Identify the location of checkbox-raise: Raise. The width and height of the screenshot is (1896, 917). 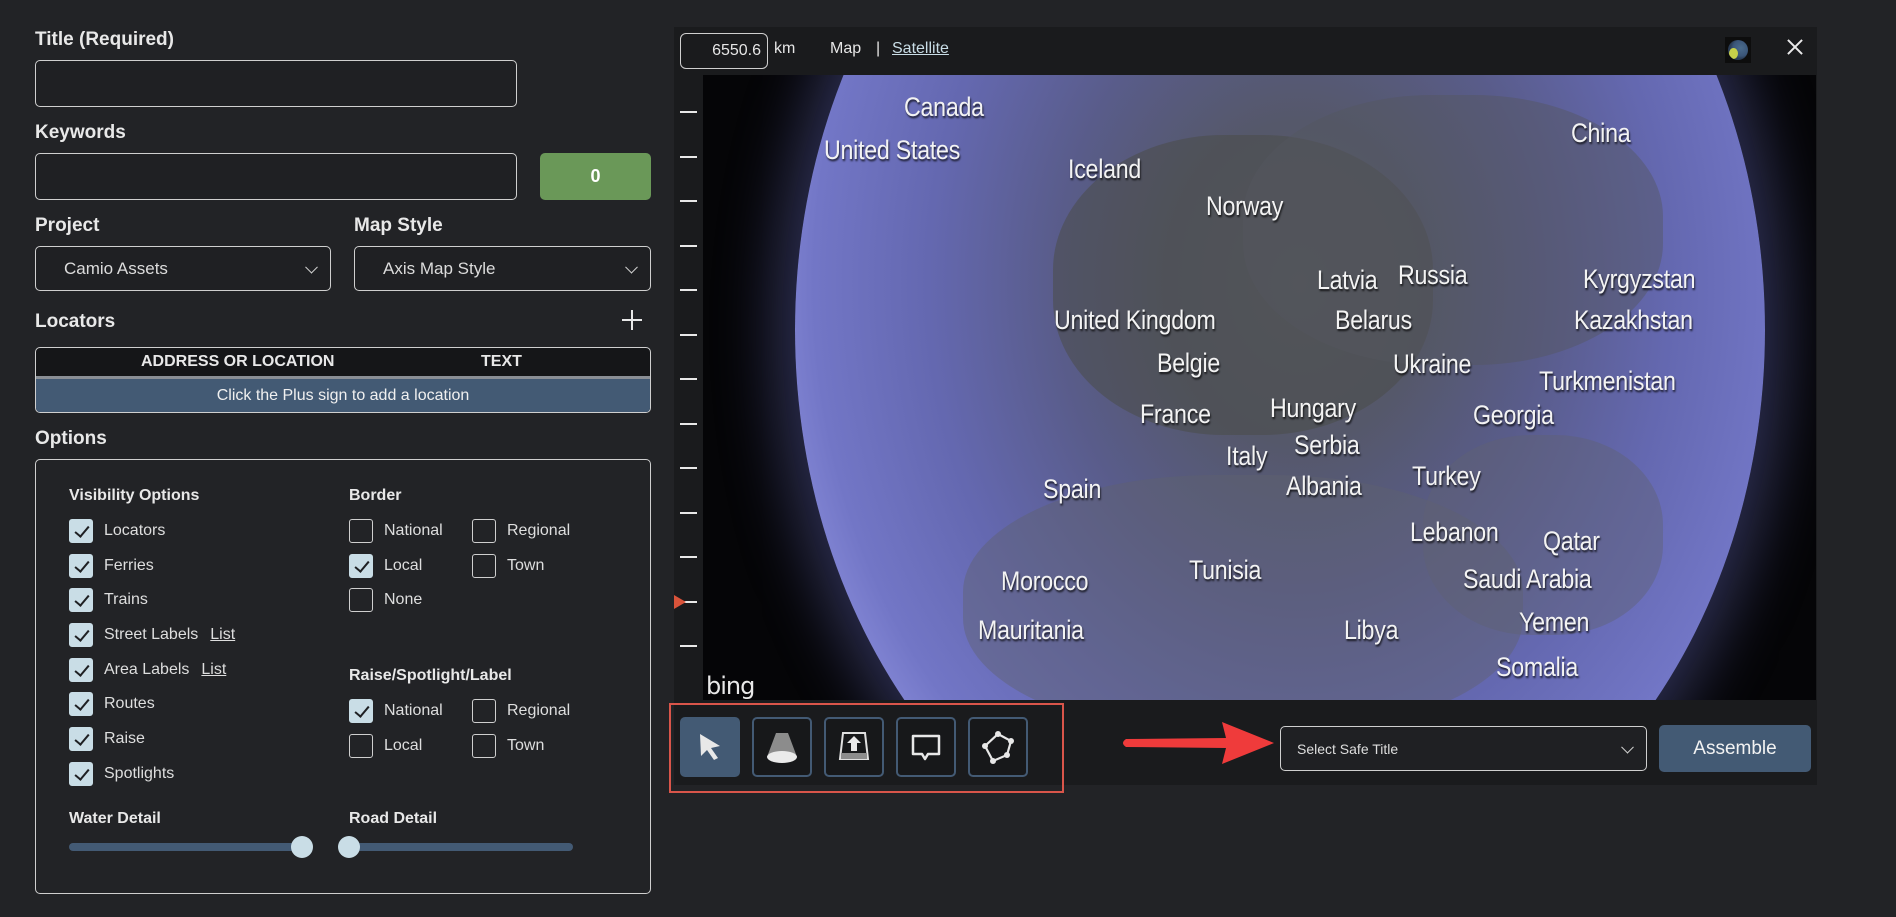
(107, 739).